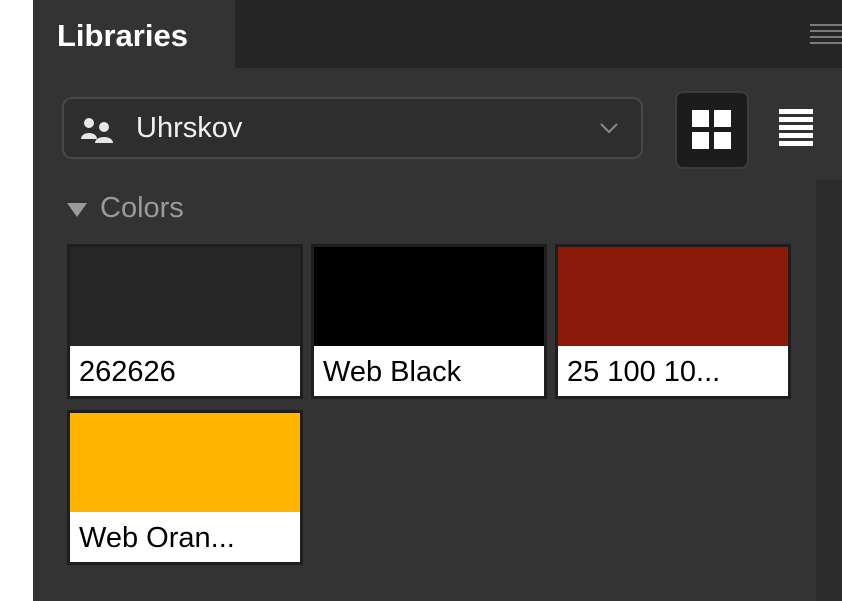 Image resolution: width=842 pixels, height=601 pixels. What do you see at coordinates (77, 210) in the screenshot?
I see `caret-down-icon` at bounding box center [77, 210].